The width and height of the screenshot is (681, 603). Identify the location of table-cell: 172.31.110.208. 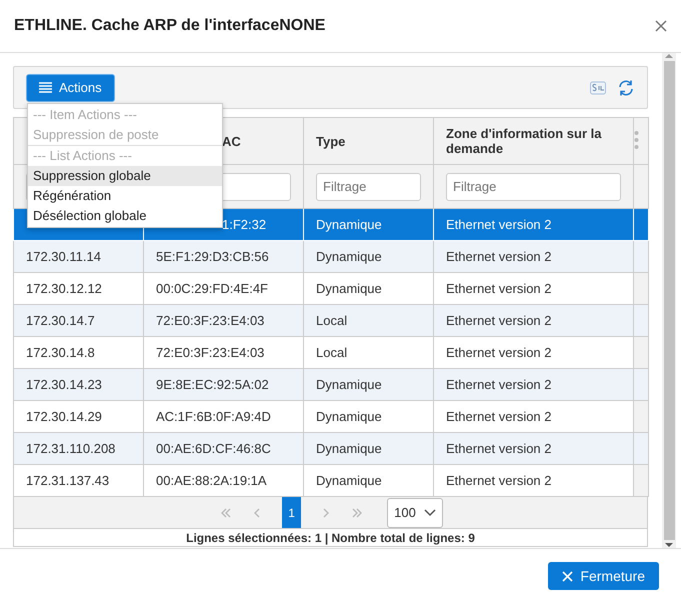
(79, 448).